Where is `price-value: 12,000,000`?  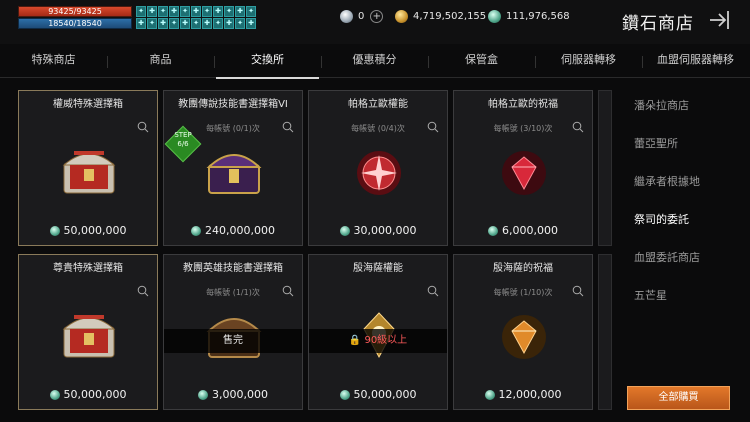
price-value: 12,000,000 is located at coordinates (530, 394).